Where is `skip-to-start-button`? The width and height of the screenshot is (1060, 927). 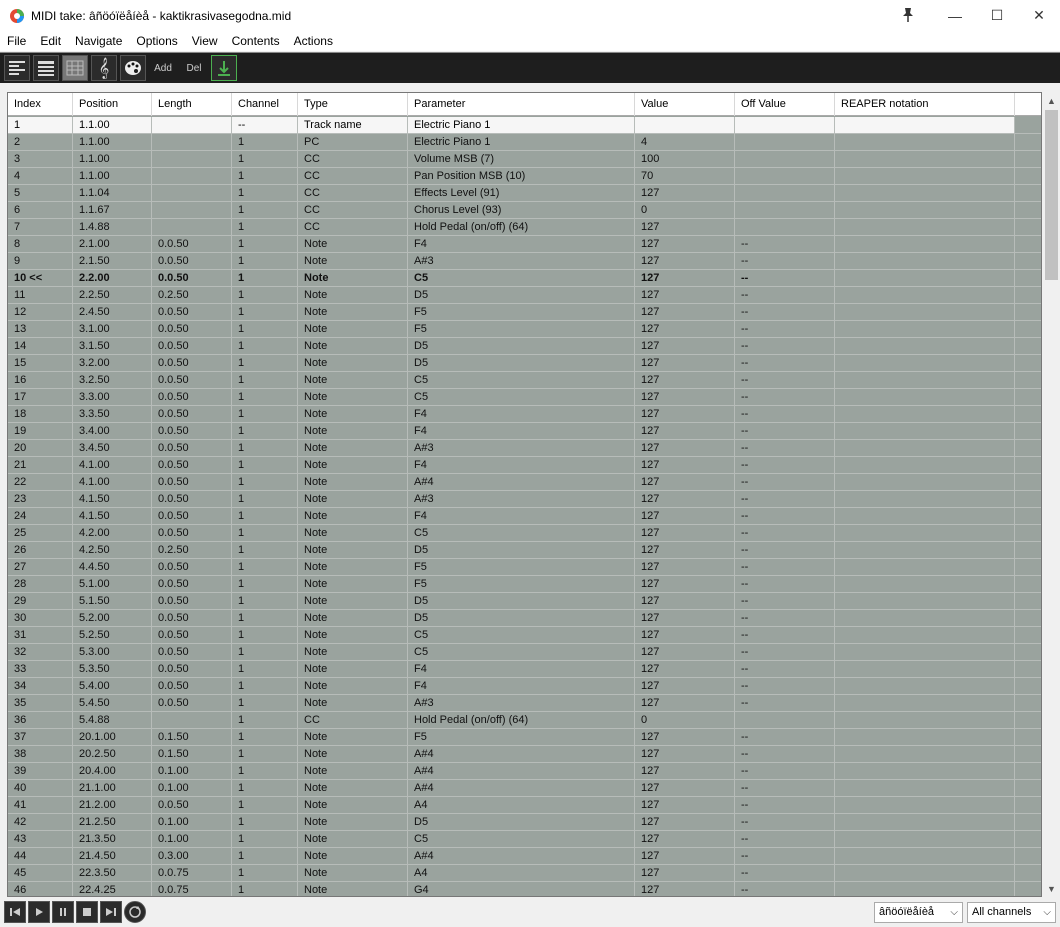 skip-to-start-button is located at coordinates (15, 912).